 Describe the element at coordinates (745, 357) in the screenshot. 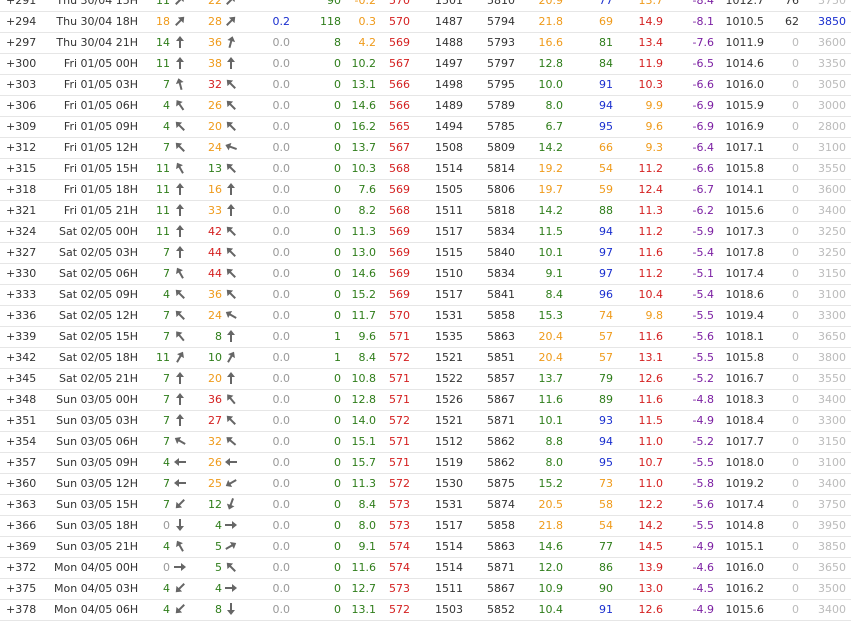

I see `pressure: 1015.8` at that location.